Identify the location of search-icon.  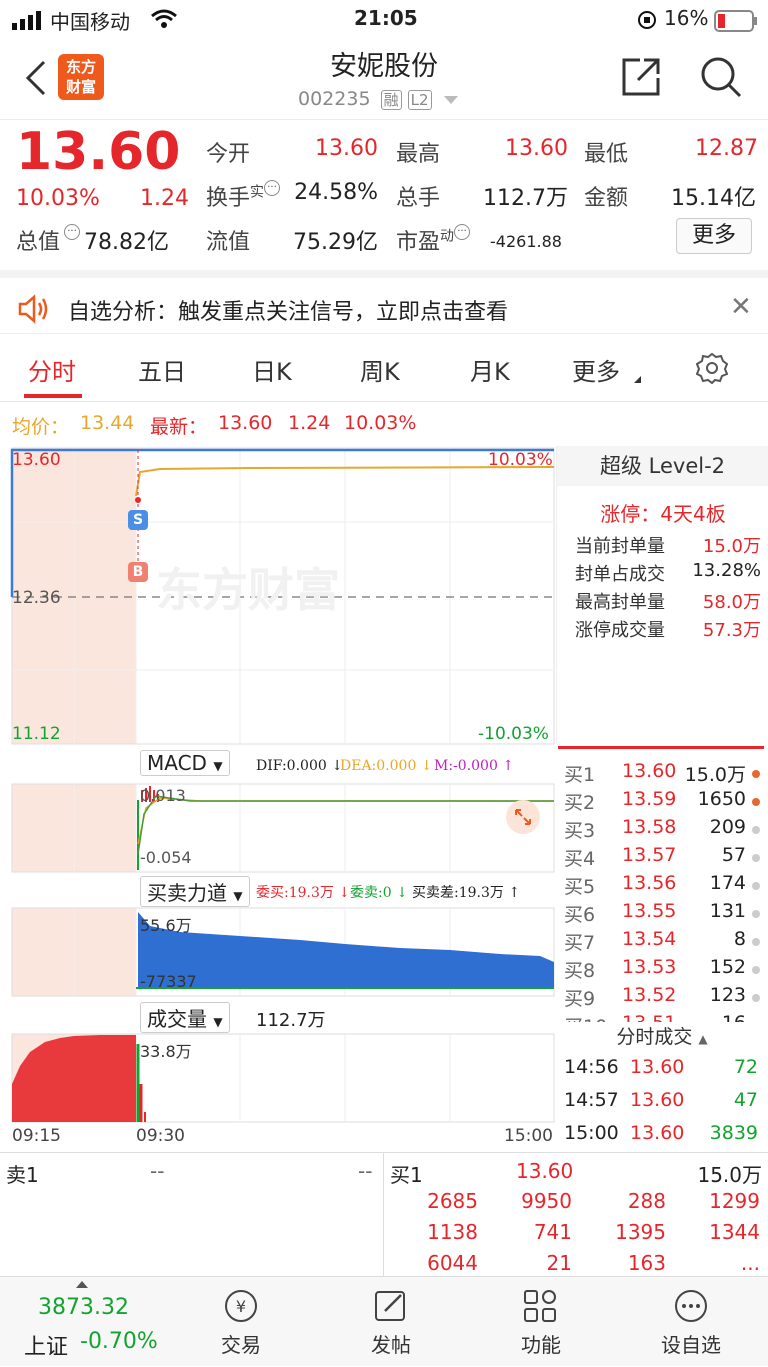
(721, 79).